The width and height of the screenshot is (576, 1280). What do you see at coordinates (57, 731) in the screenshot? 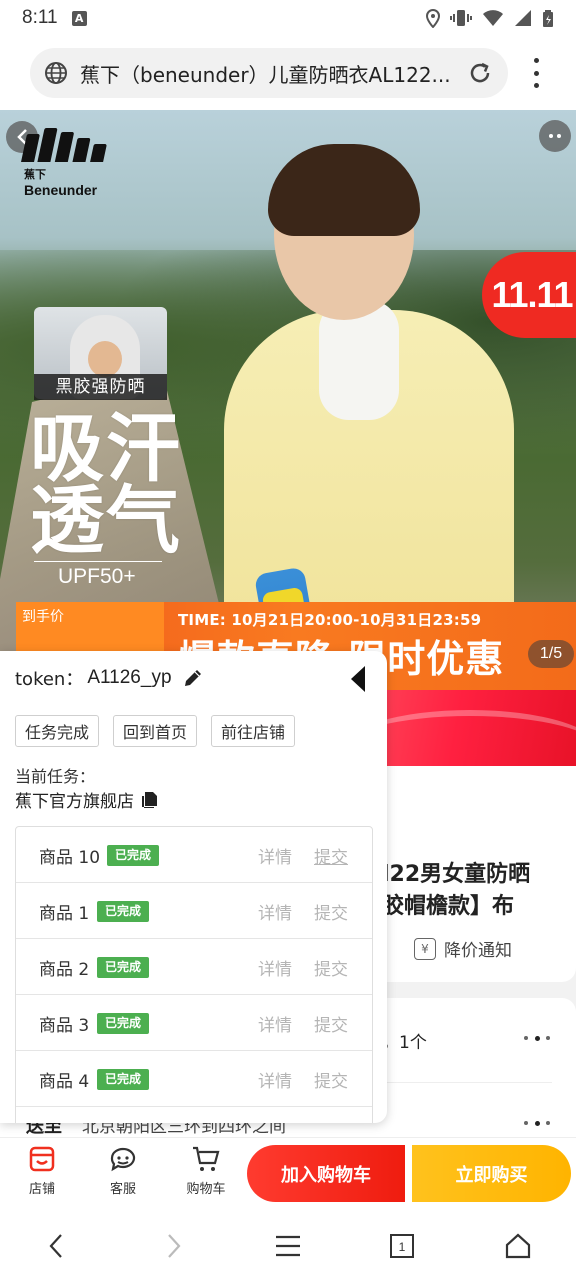
I see `task-complete-button: 任务完成` at bounding box center [57, 731].